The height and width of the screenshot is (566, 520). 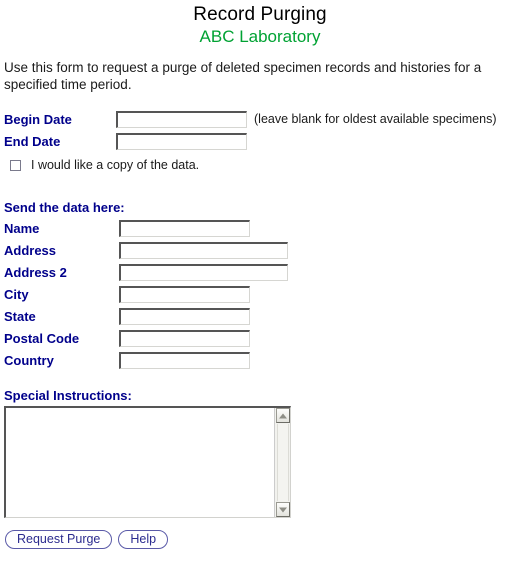 I want to click on request-purge-button: Request Purge, so click(x=59, y=539).